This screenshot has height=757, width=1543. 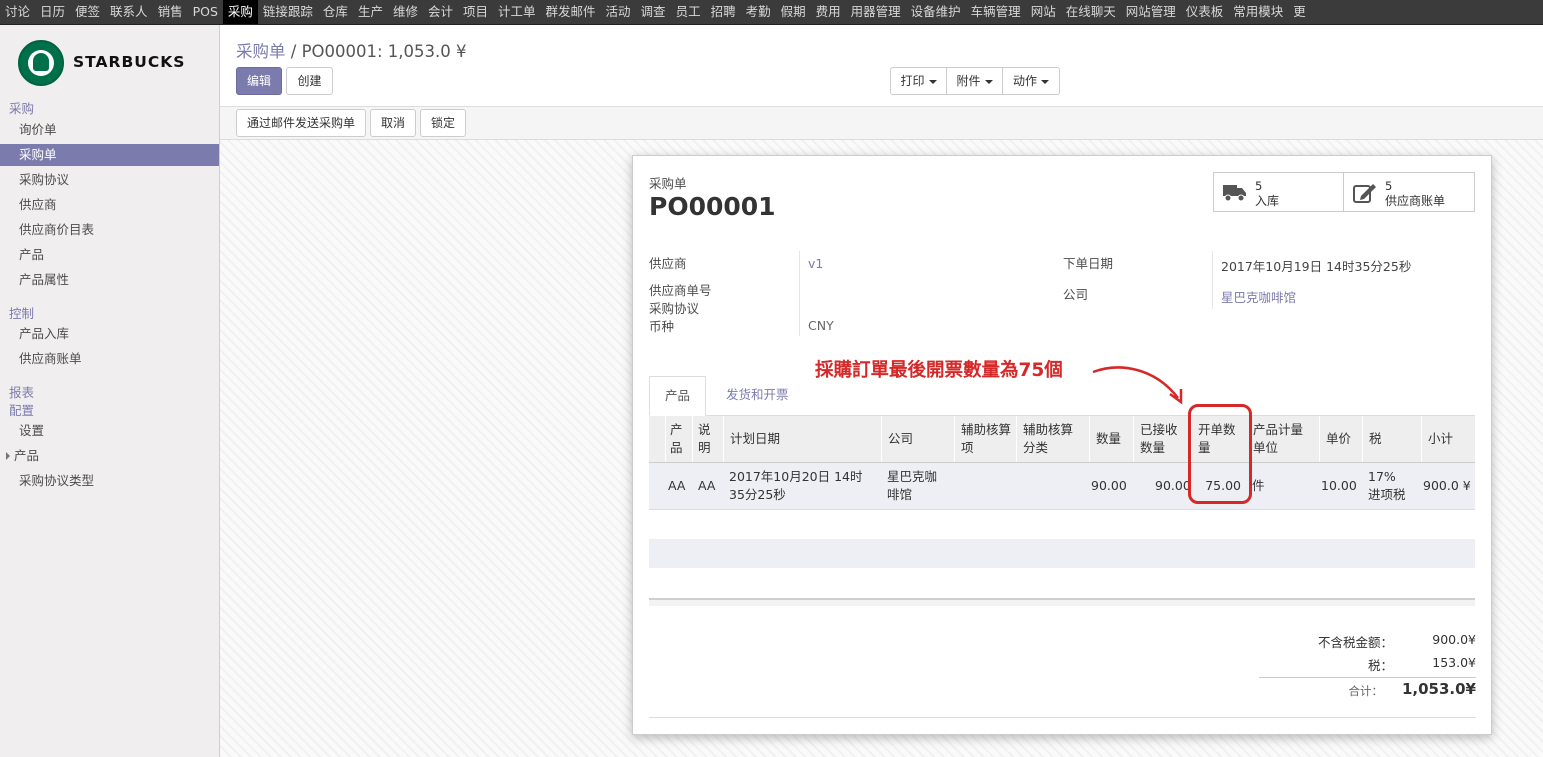 I want to click on topmenu-item: 群发邮件, so click(x=571, y=12).